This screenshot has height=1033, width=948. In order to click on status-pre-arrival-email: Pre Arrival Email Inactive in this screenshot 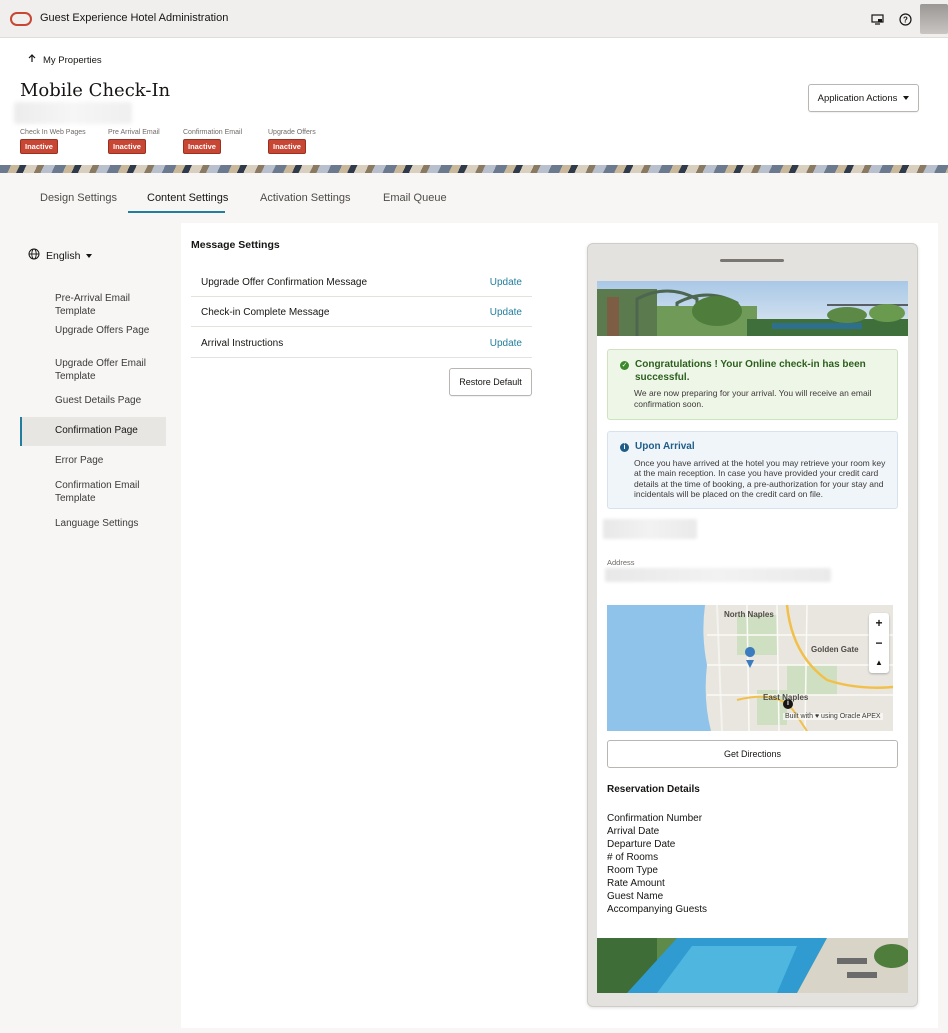, I will do `click(134, 141)`.